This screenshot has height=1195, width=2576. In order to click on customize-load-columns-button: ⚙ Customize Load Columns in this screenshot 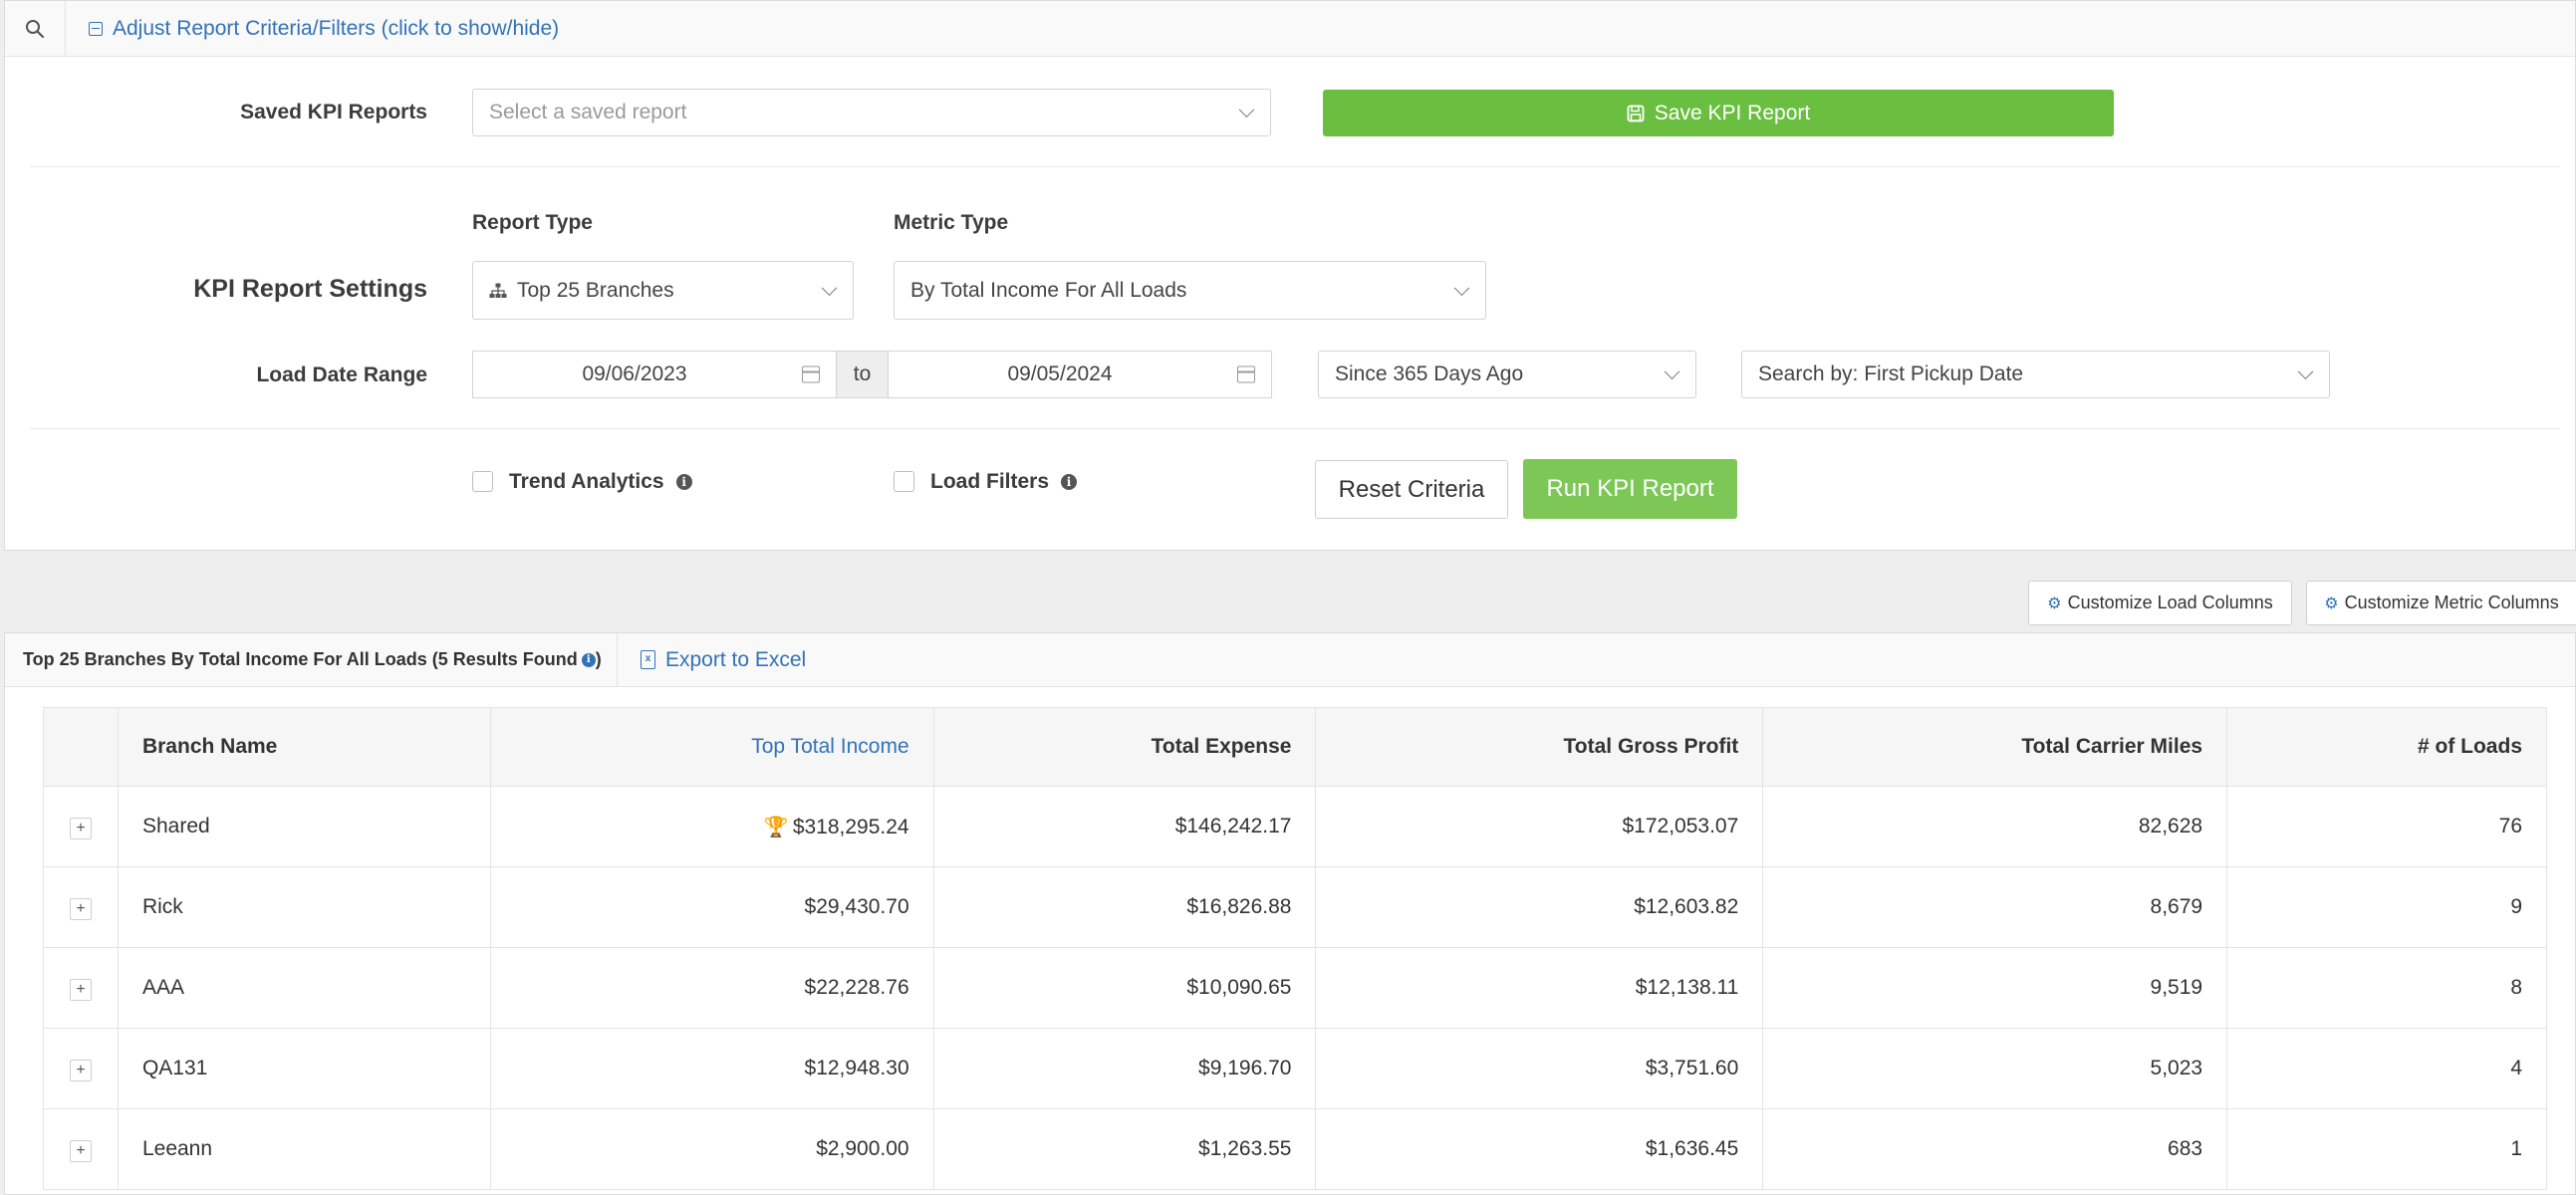, I will do `click(2160, 603)`.